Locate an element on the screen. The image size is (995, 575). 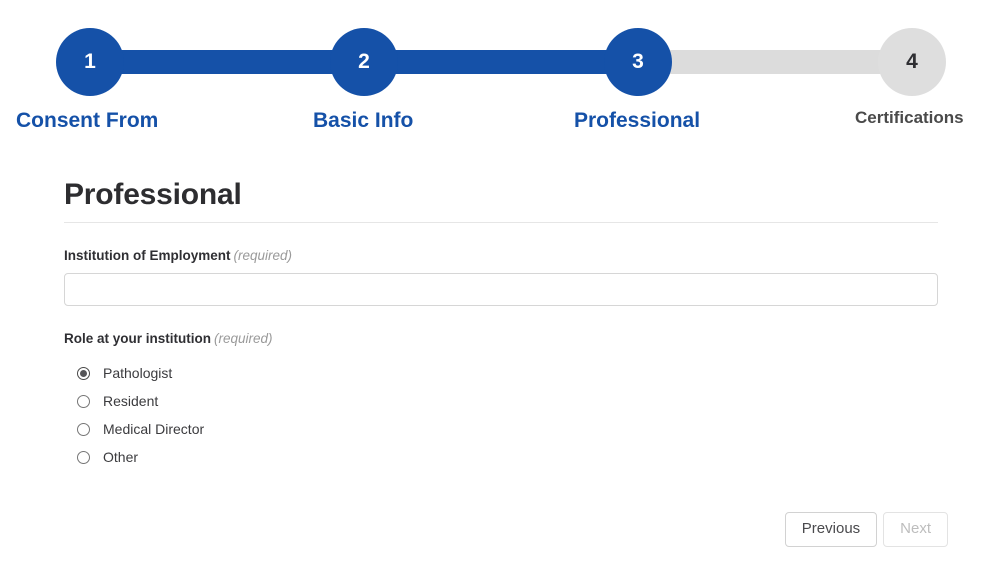
stepper-node-4-number: 4 is located at coordinates (912, 61).